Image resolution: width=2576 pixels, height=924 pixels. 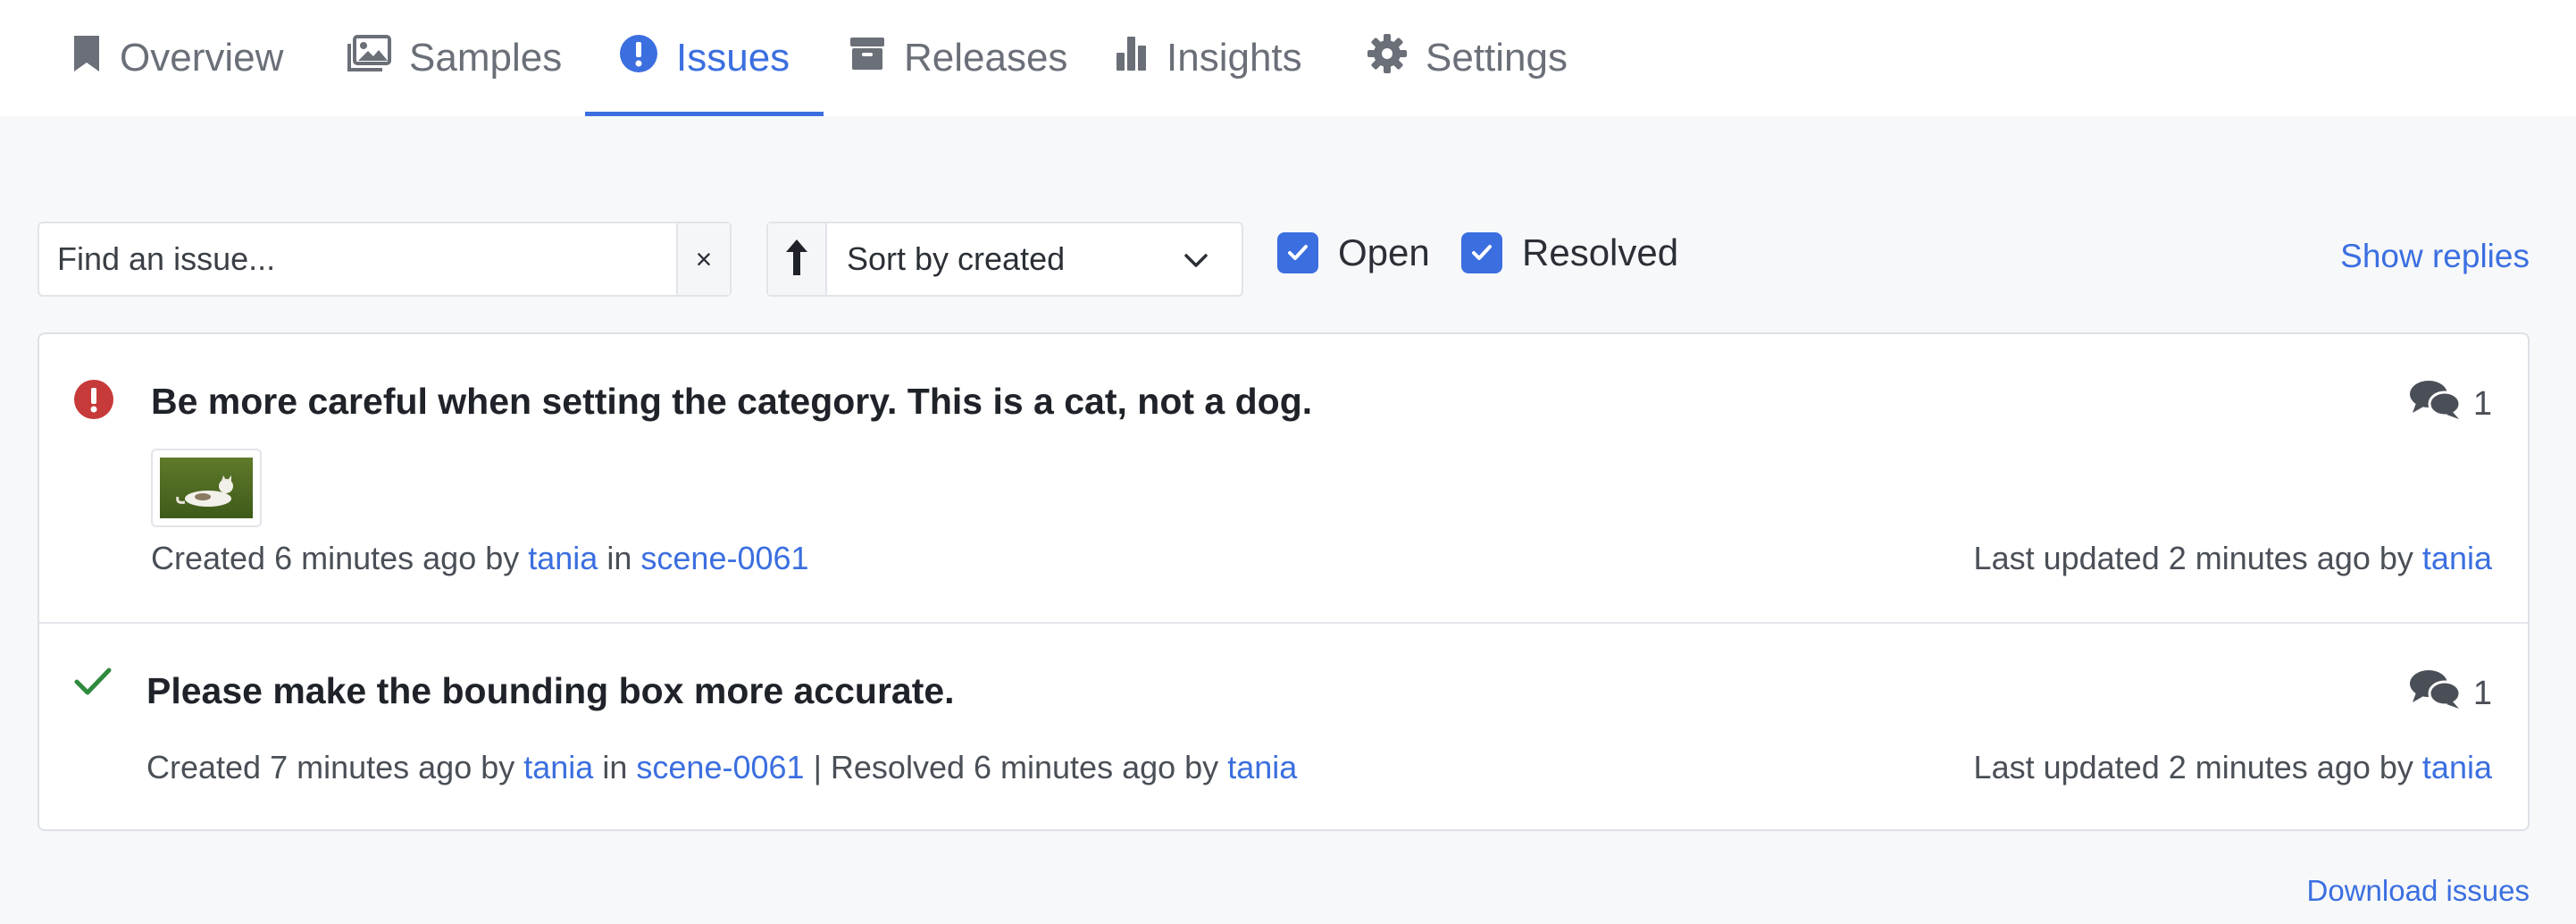 I want to click on tab-insights: Insights, so click(x=1209, y=58).